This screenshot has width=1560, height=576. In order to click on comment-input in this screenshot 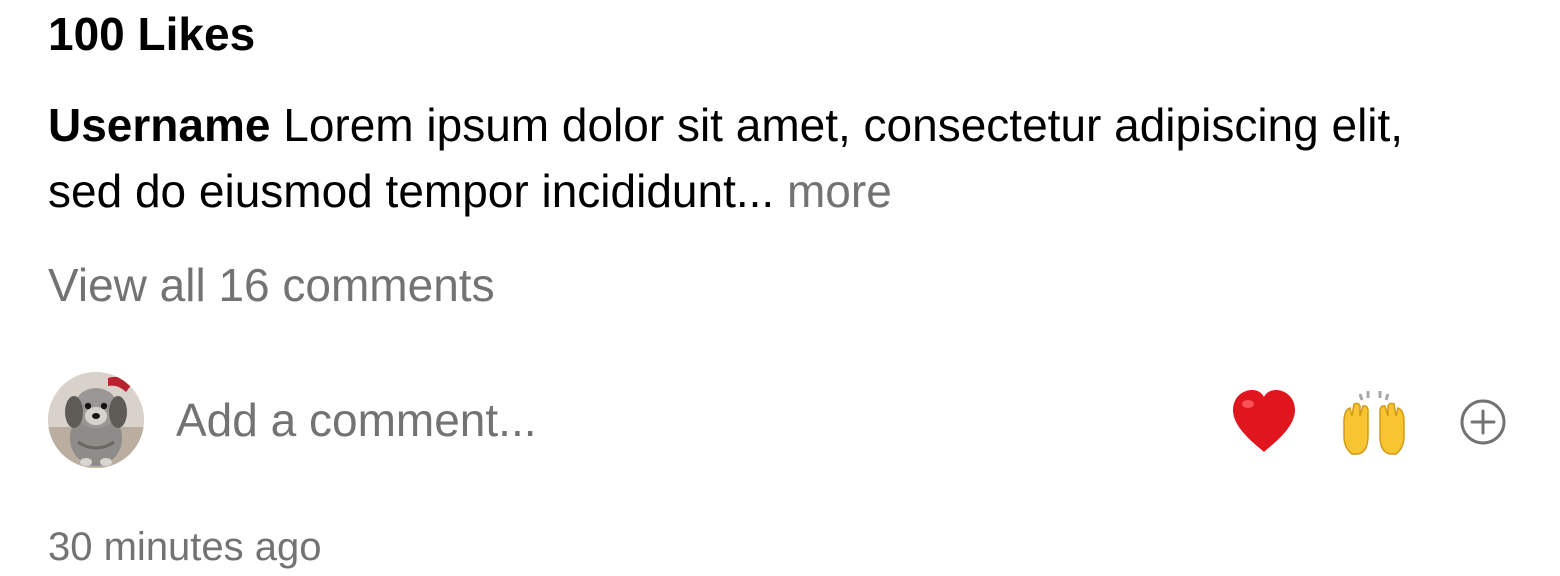, I will do `click(626, 420)`.